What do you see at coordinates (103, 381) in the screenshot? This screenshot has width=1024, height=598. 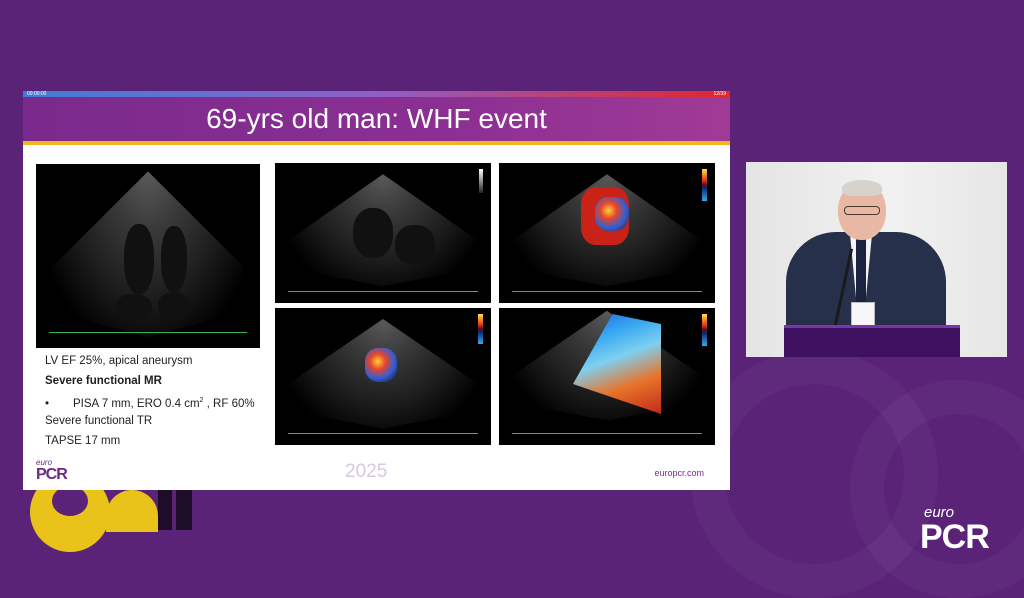 I see `finding-mr: Severe functional MR` at bounding box center [103, 381].